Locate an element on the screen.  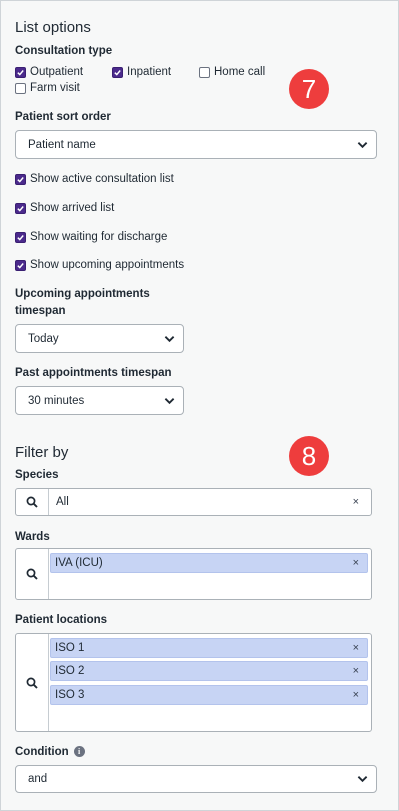
clear-icon: × is located at coordinates (356, 502).